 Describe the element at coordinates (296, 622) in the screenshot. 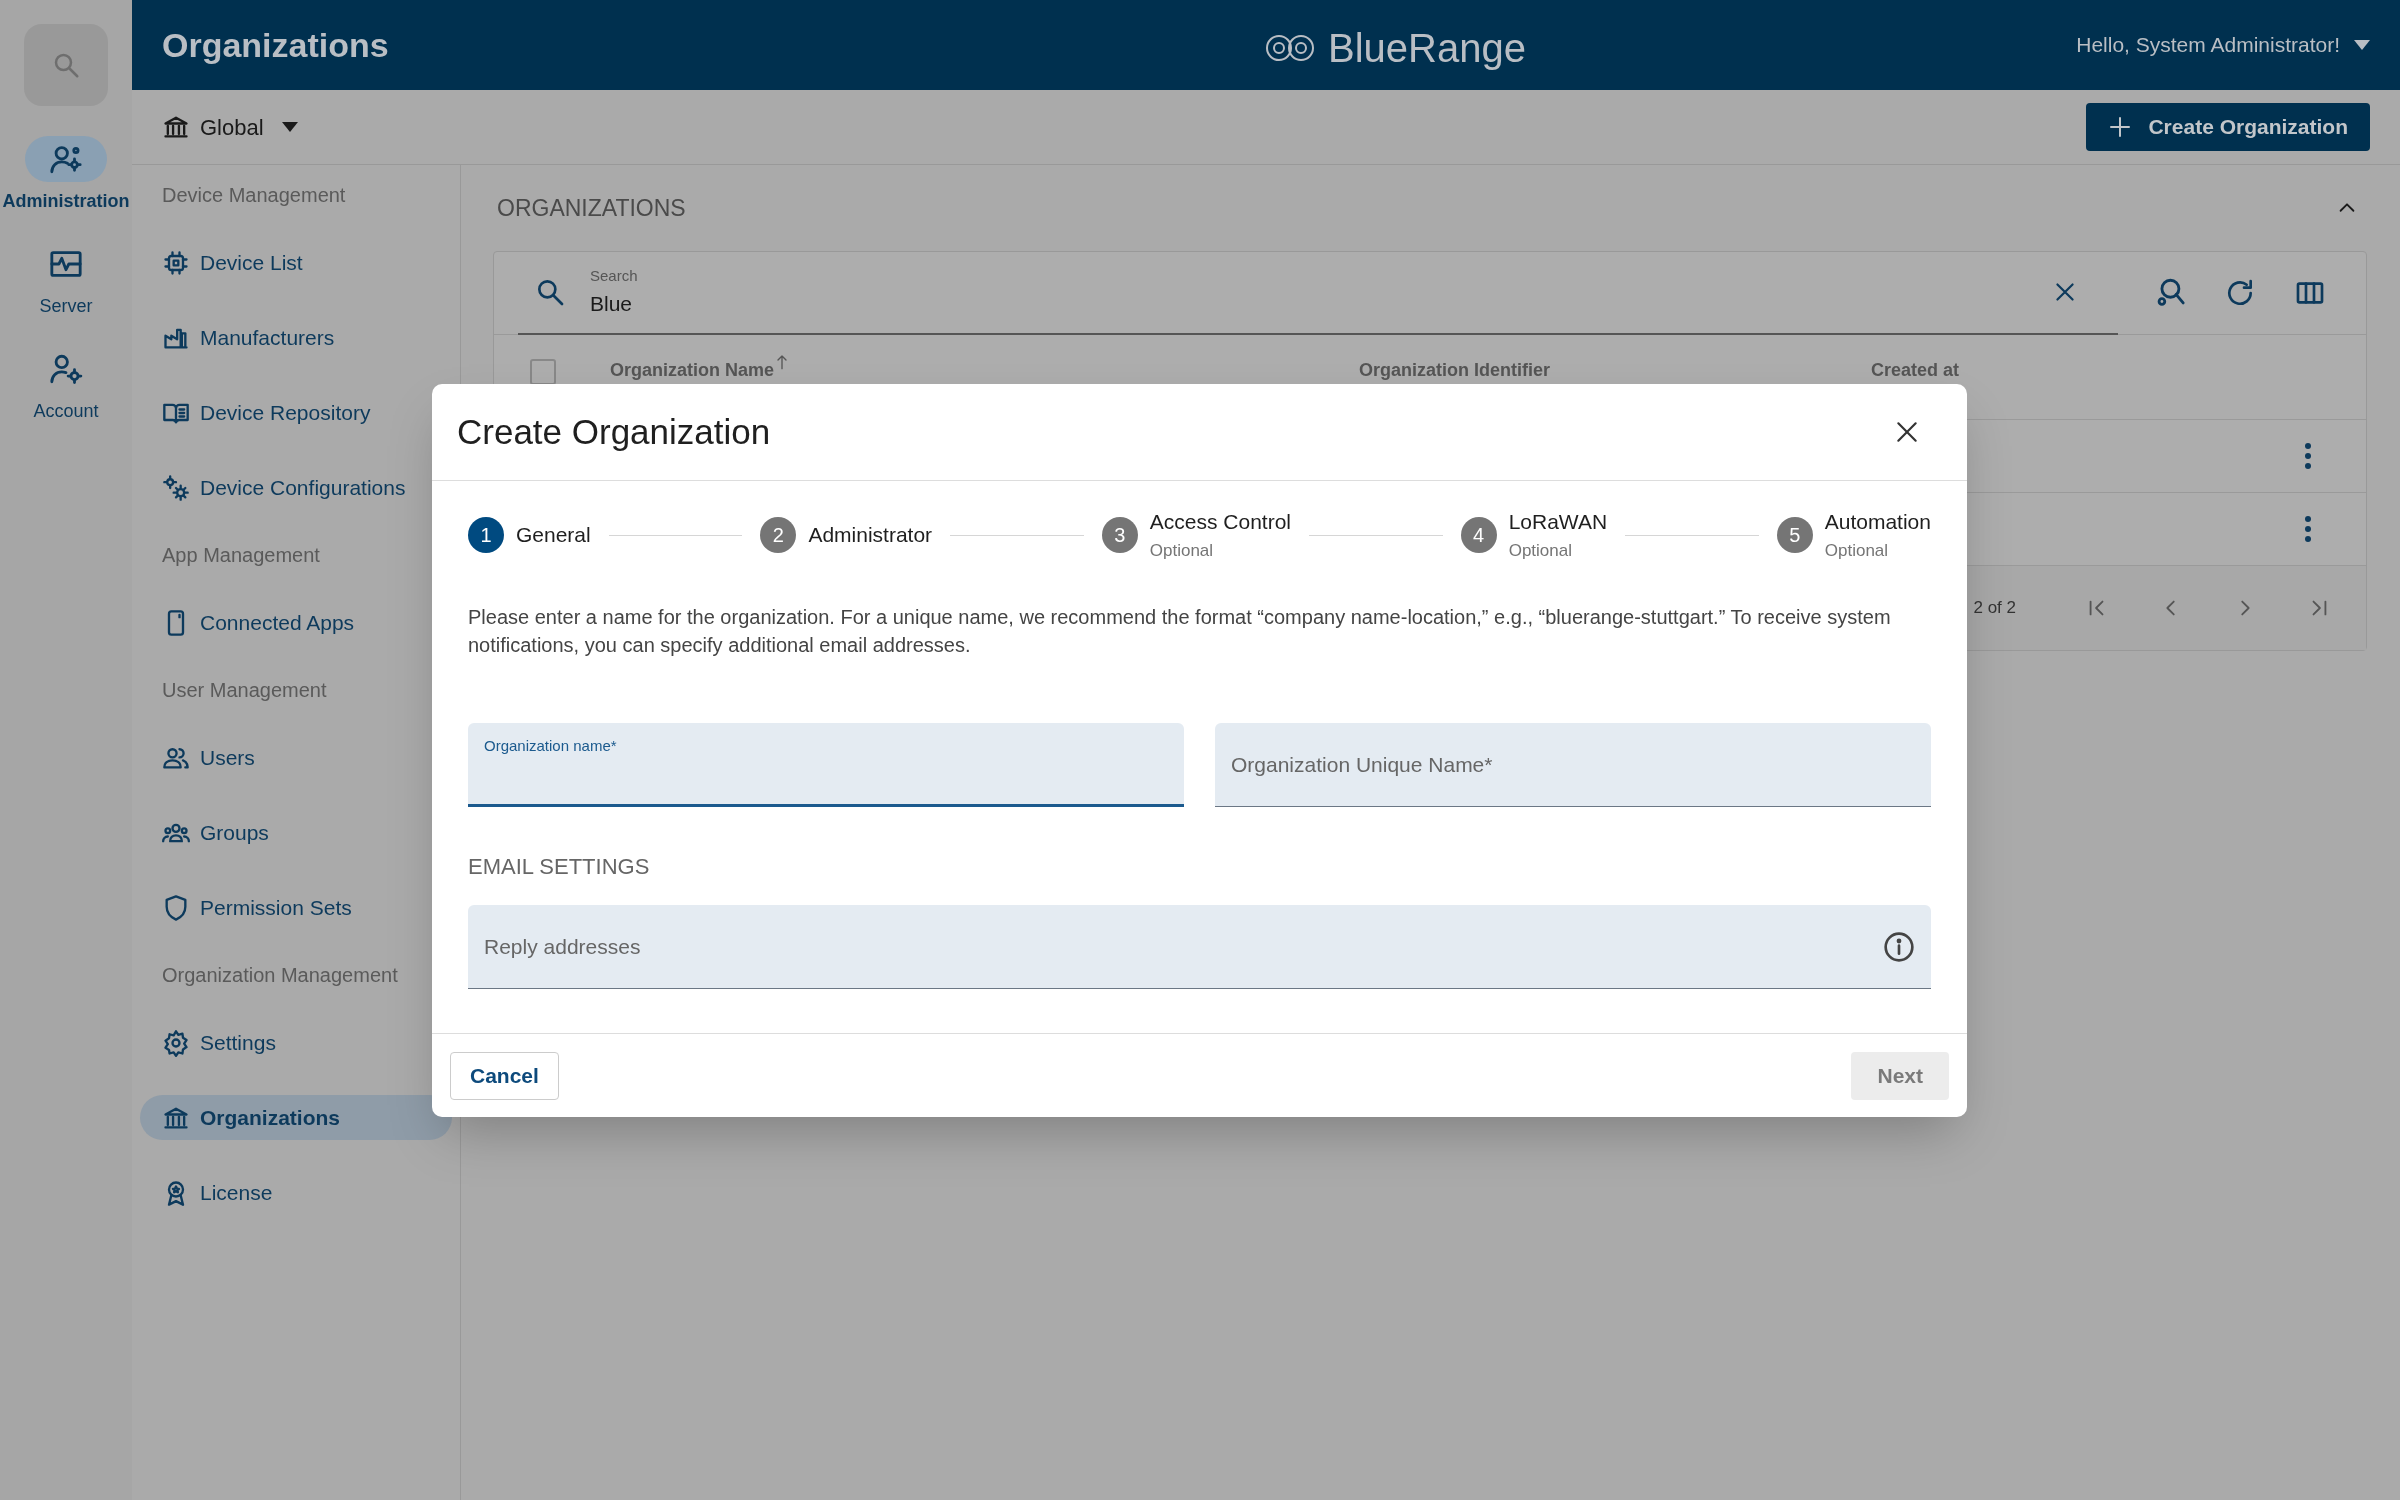

I see `sidebar-item: Connected Apps` at that location.